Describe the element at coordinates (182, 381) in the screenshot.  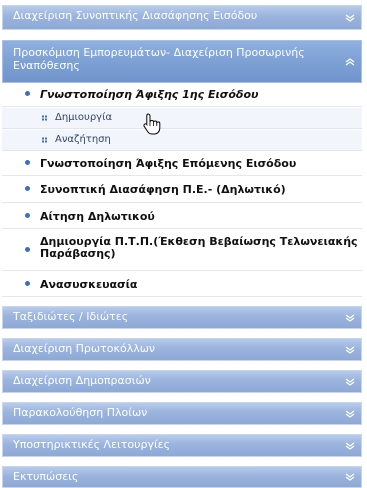
I see `section-header-auctions: Διαχείριση Δημοπρασιών` at that location.